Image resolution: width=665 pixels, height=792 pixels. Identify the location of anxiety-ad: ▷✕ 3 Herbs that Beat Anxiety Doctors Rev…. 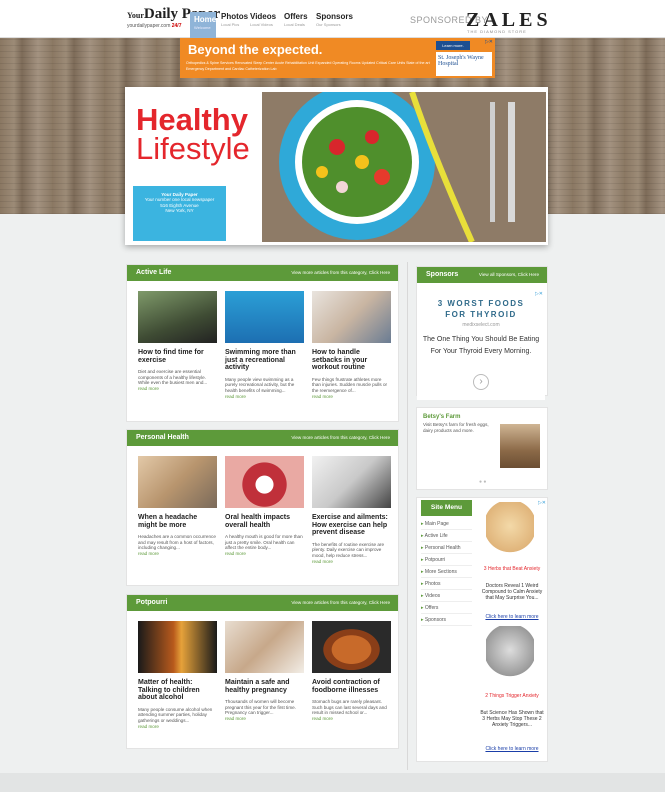
(512, 629).